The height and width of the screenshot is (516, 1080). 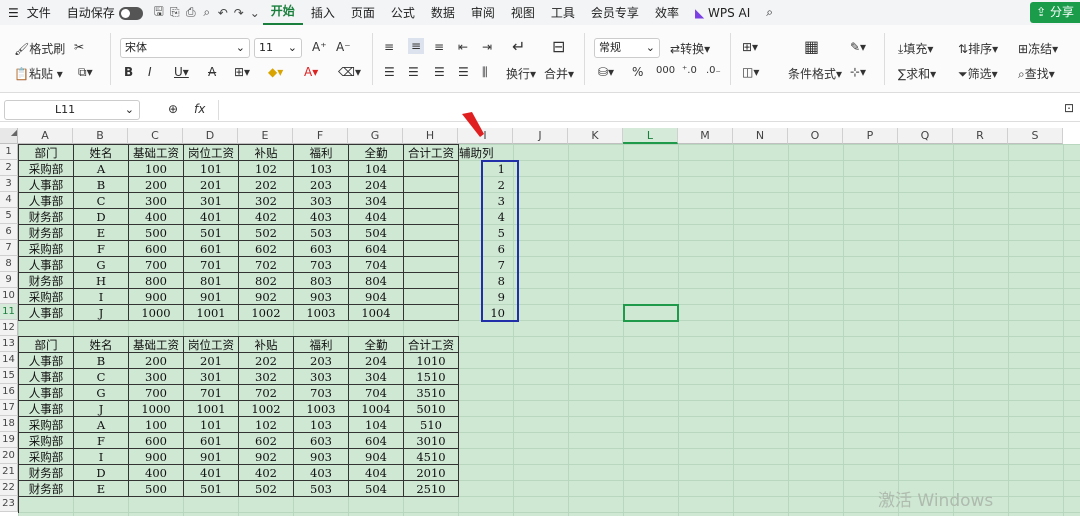 I want to click on table1-cell: 903, so click(x=321, y=297).